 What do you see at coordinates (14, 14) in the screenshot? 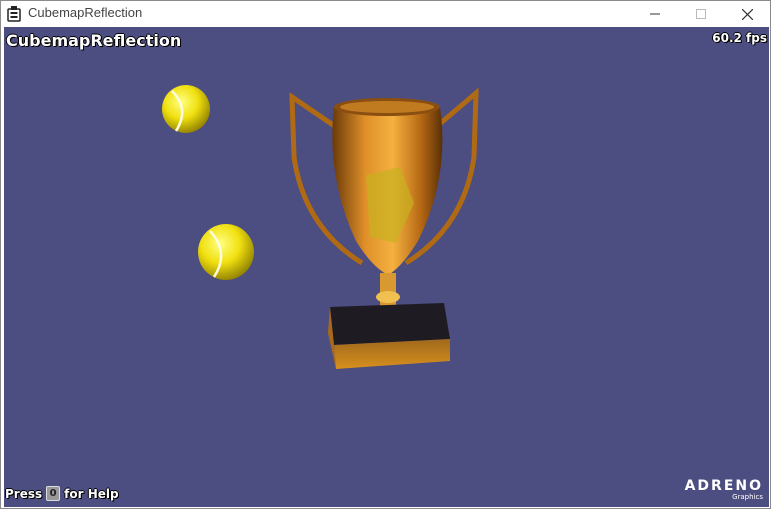
I see `app-icon` at bounding box center [14, 14].